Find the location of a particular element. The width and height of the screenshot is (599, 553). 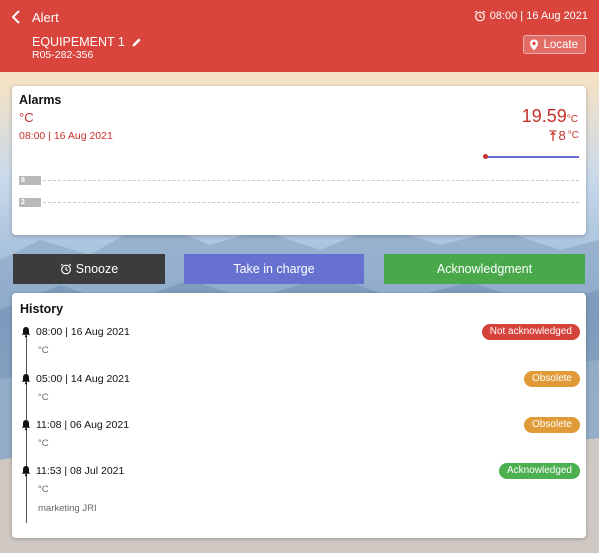

threshold-value: 8 is located at coordinates (562, 135).